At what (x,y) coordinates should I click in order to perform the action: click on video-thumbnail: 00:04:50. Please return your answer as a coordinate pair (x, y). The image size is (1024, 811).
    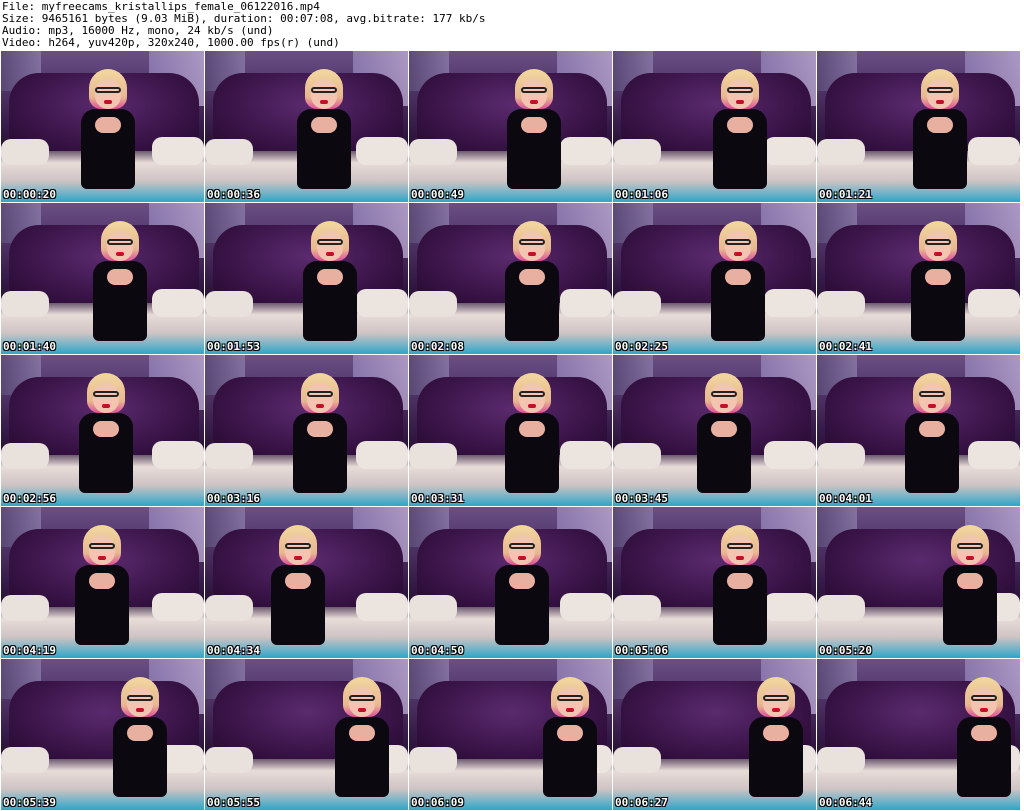
    Looking at the image, I should click on (510, 582).